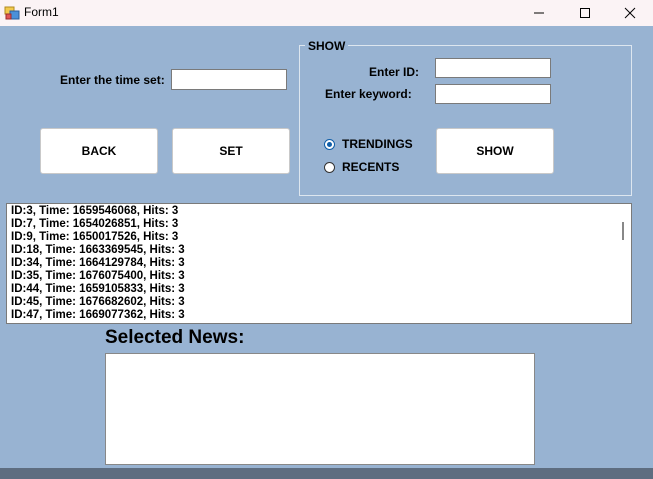 This screenshot has height=479, width=653. I want to click on scroll-thumb, so click(623, 231).